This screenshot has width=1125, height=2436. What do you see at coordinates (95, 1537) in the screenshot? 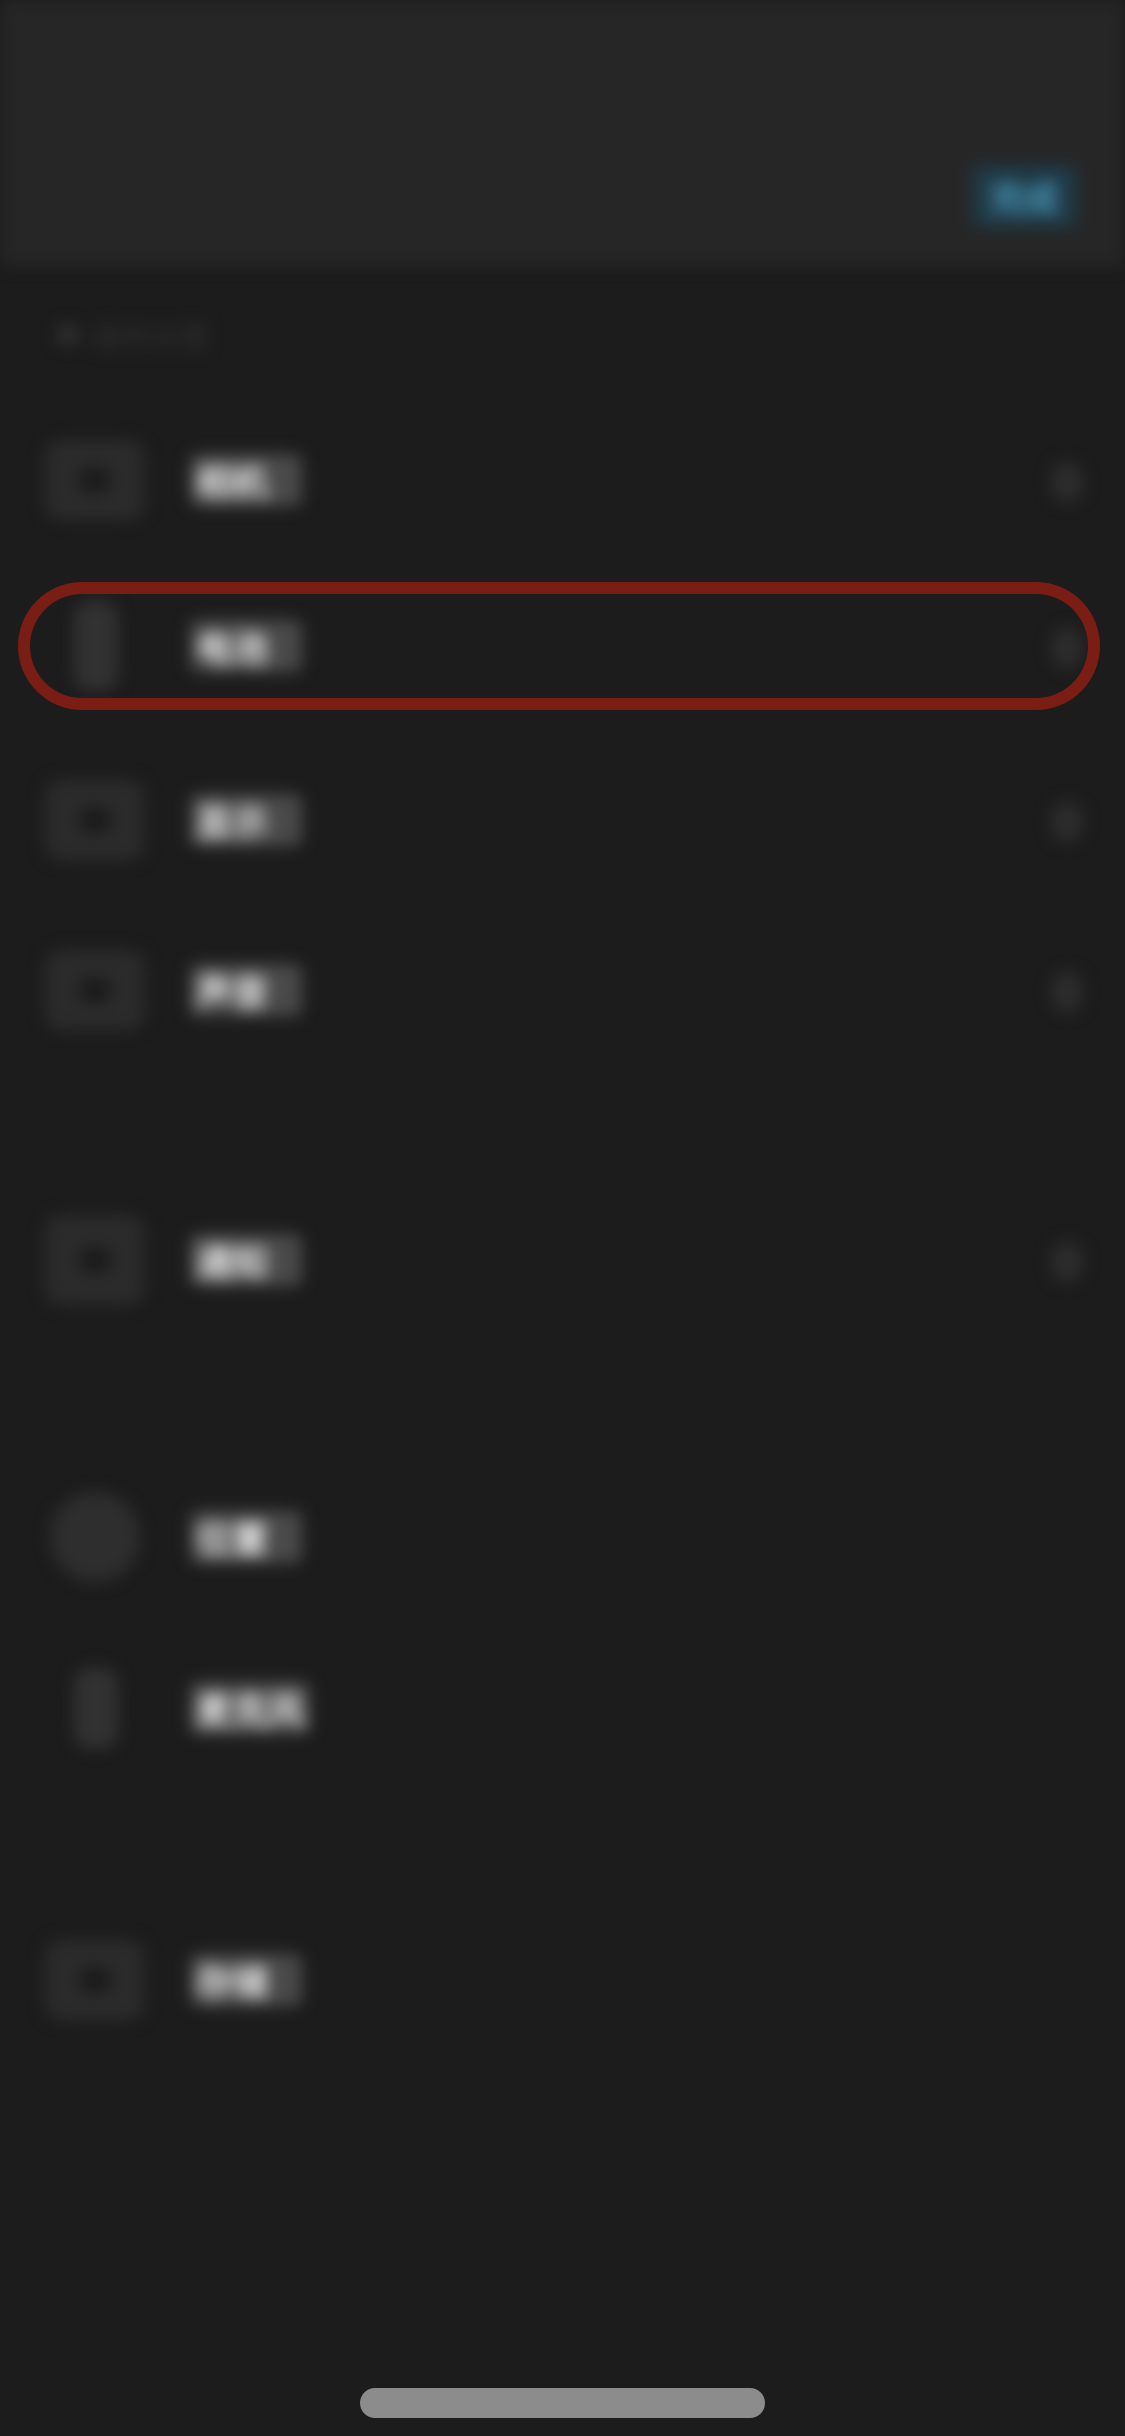
I see `location-icon` at bounding box center [95, 1537].